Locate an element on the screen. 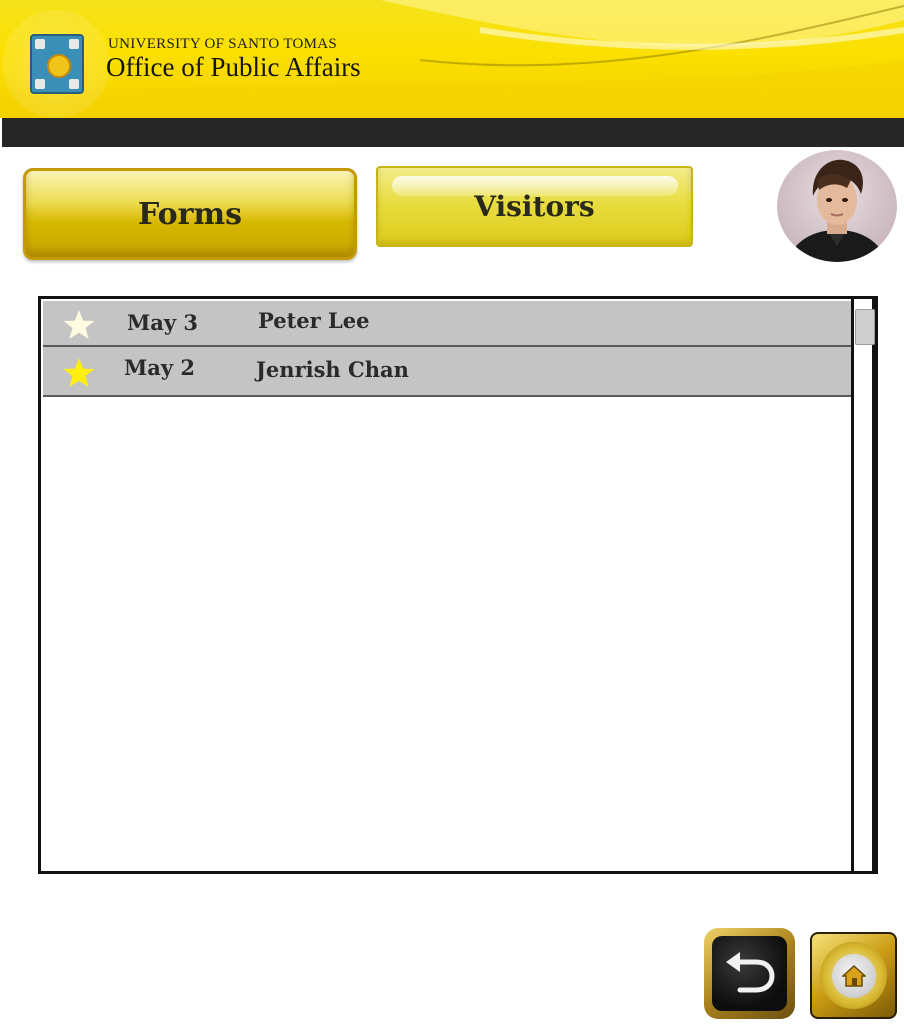  list-item: May 3 Peter Lee is located at coordinates (447, 324).